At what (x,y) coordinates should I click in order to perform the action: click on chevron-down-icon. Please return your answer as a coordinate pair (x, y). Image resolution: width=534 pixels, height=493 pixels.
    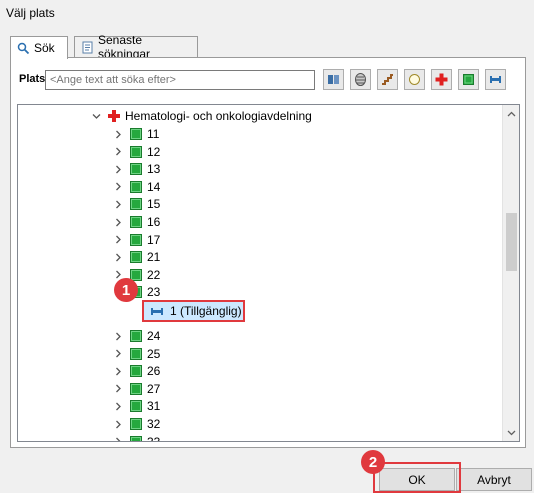
    Looking at the image, I should click on (96, 116).